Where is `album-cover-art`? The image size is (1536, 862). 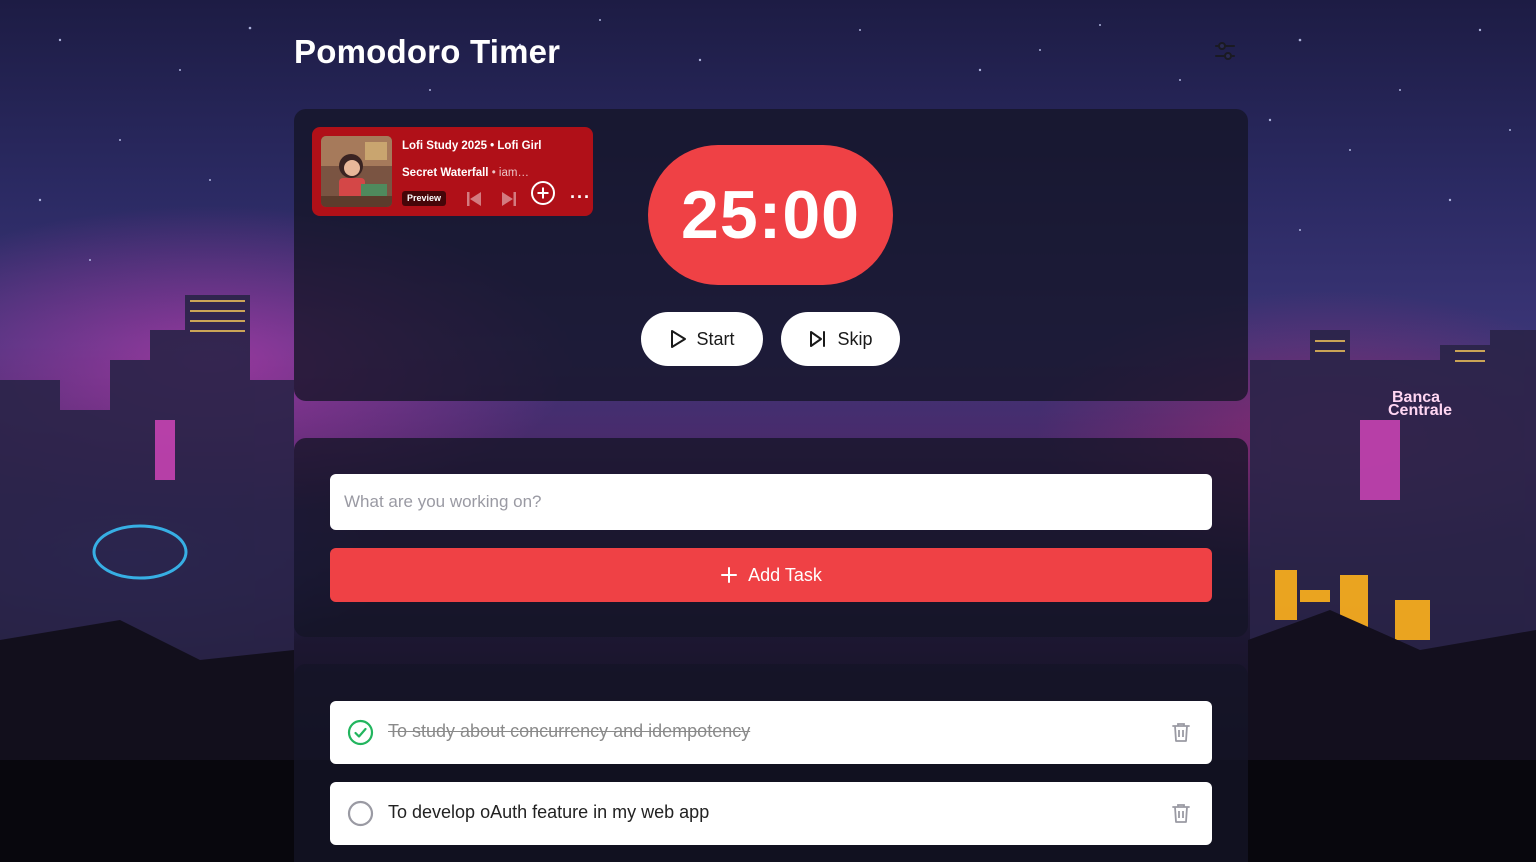 album-cover-art is located at coordinates (356, 171).